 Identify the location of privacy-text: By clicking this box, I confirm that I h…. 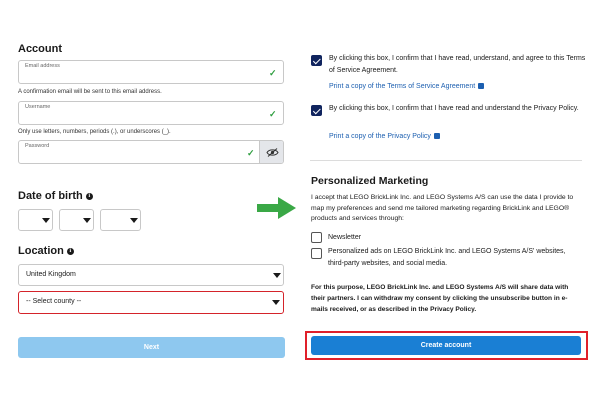
(454, 108).